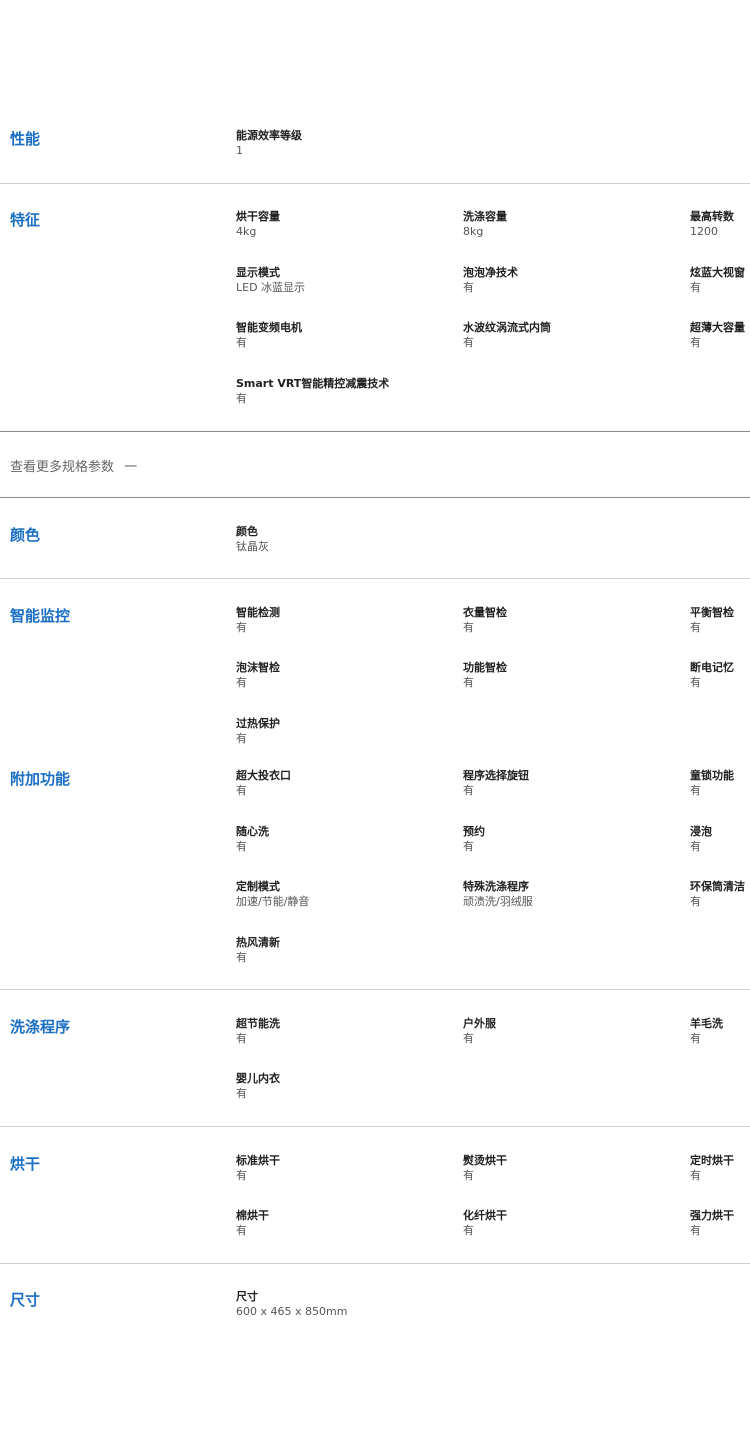  Describe the element at coordinates (258, 1086) in the screenshot. I see `spec-item: 婴儿内衣 有` at that location.